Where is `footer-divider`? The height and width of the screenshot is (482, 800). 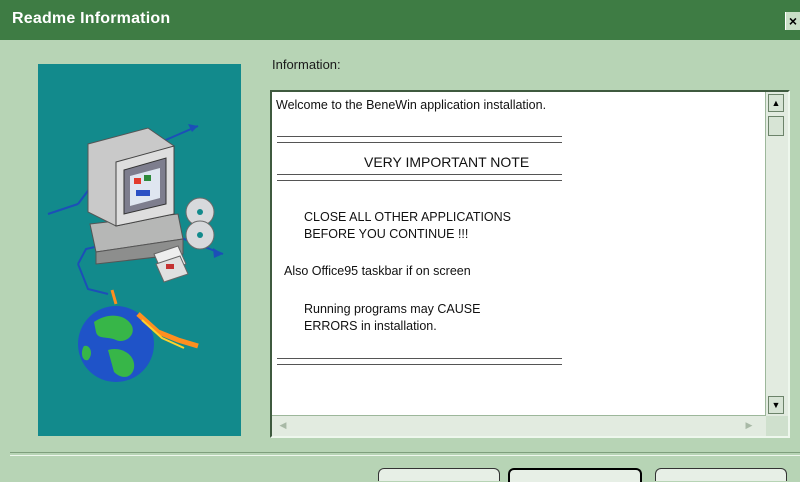
footer-divider is located at coordinates (405, 454).